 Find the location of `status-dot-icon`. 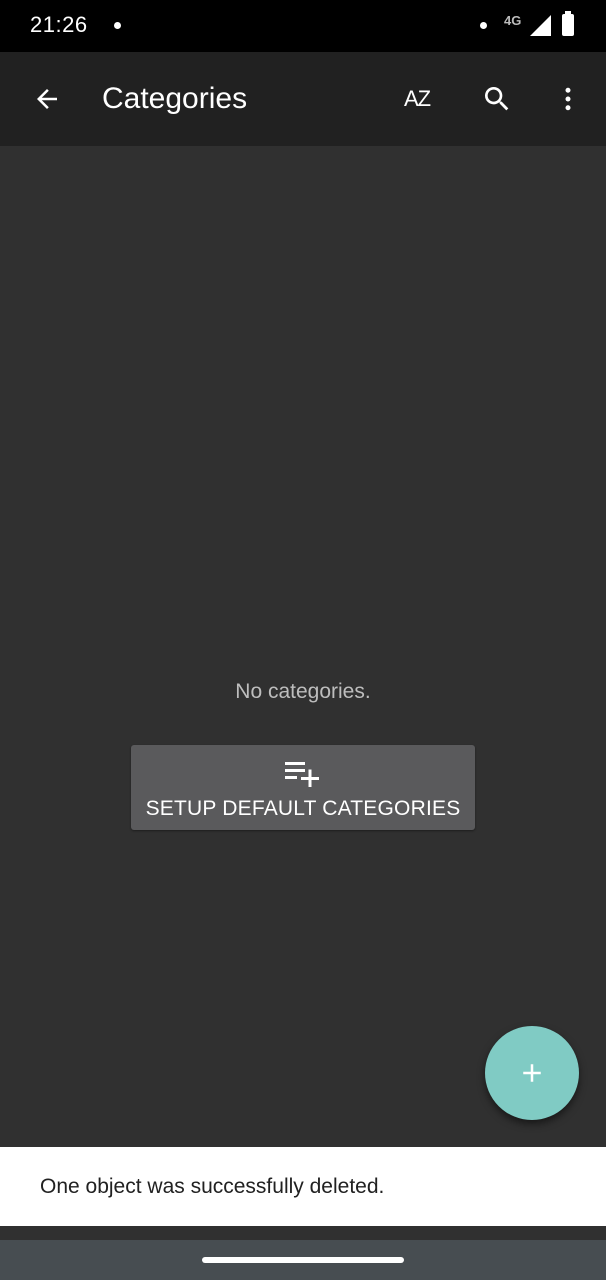

status-dot-icon is located at coordinates (483, 25).